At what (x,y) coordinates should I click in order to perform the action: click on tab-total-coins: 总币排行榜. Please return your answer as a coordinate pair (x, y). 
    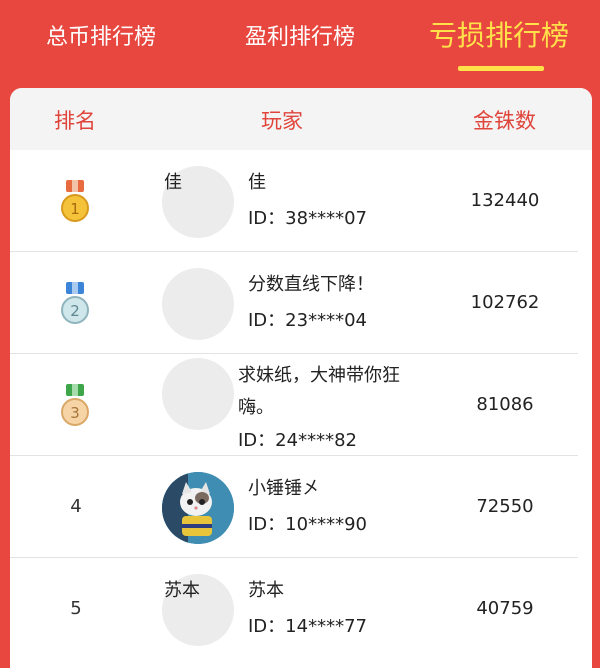
    Looking at the image, I should click on (101, 38).